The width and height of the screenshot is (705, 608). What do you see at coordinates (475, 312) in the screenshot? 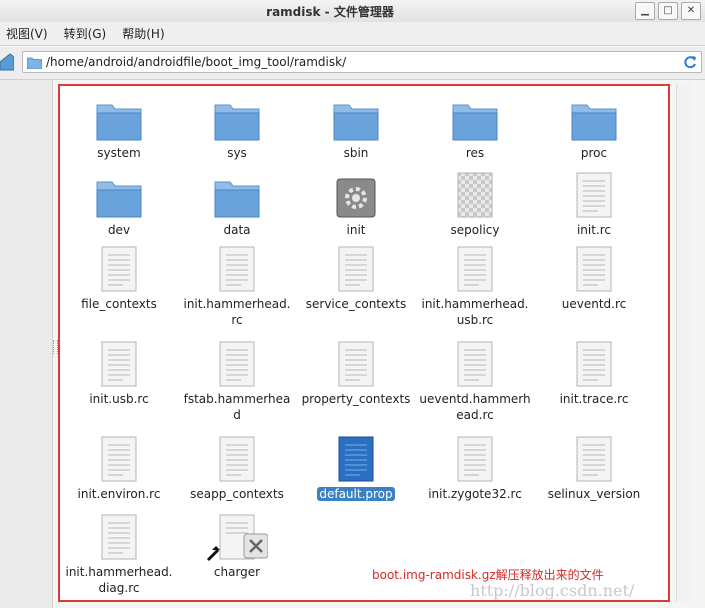
I see `file-label: init.hammerhead. usb.rc` at bounding box center [475, 312].